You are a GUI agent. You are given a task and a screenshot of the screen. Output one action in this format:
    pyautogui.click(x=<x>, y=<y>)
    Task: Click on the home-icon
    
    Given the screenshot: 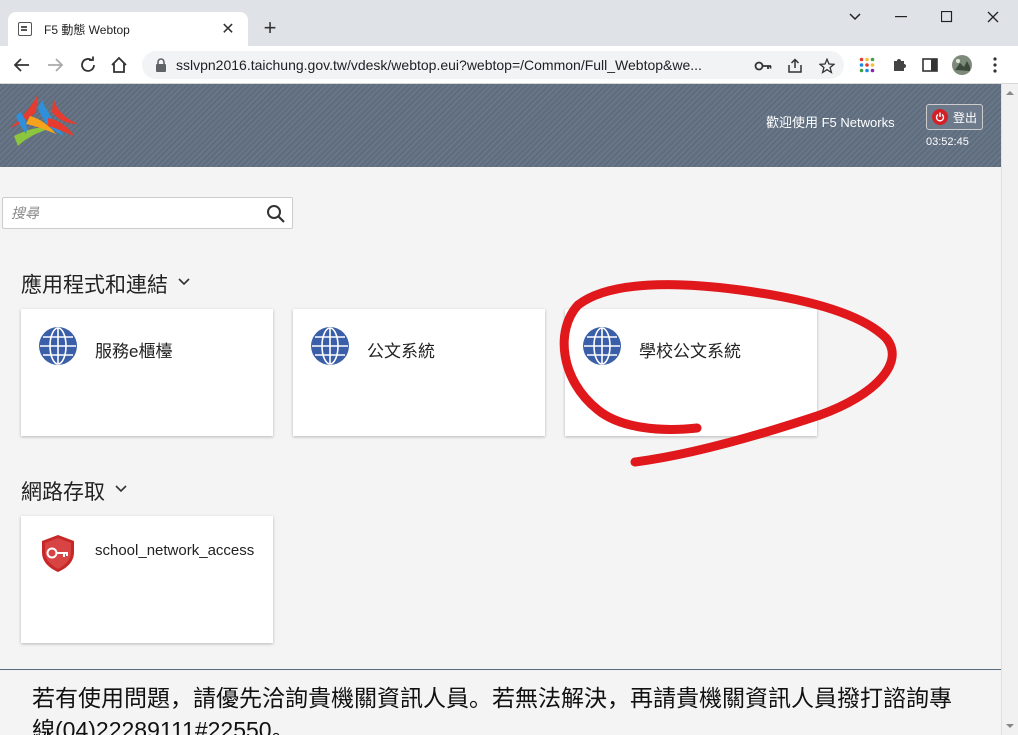 What is the action you would take?
    pyautogui.click(x=119, y=64)
    